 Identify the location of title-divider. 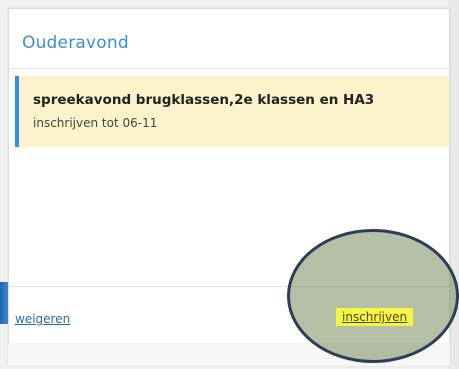
(229, 68).